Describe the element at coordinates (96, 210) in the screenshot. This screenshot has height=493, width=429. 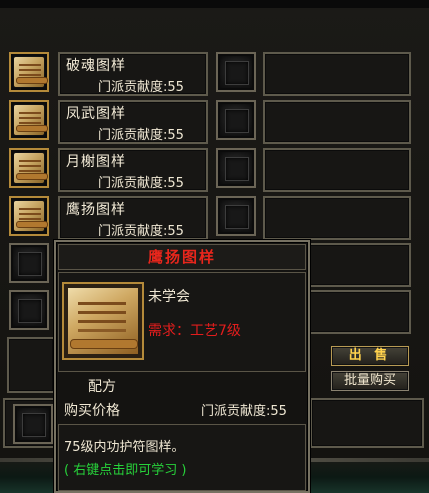
I see `recipe-name: 鹰扬图样` at that location.